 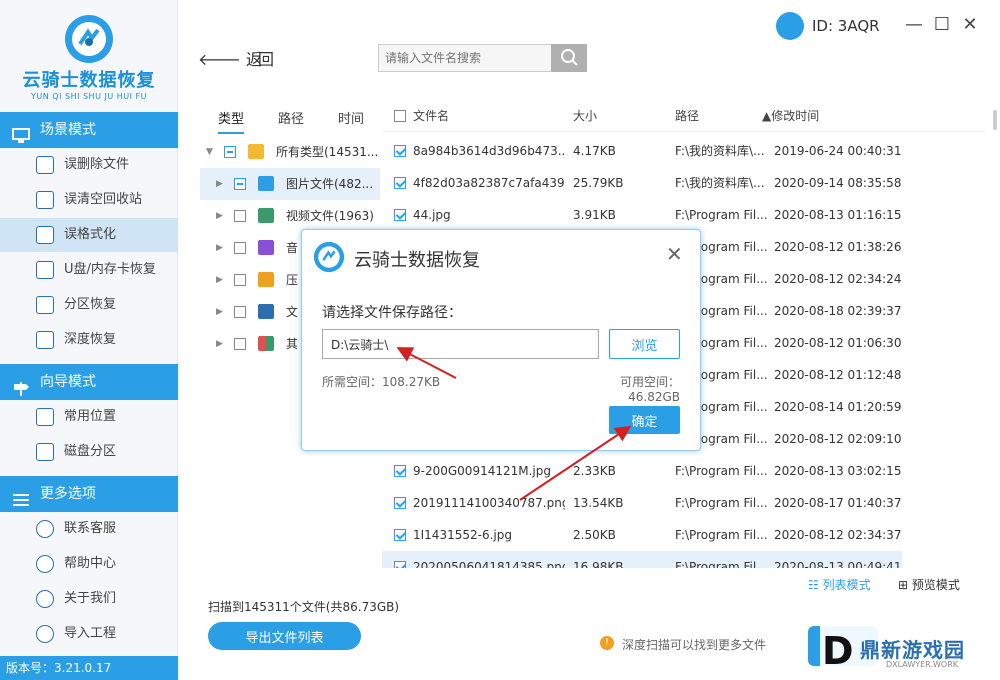 I want to click on sidebar-item-import: 导入工程, so click(x=89, y=634).